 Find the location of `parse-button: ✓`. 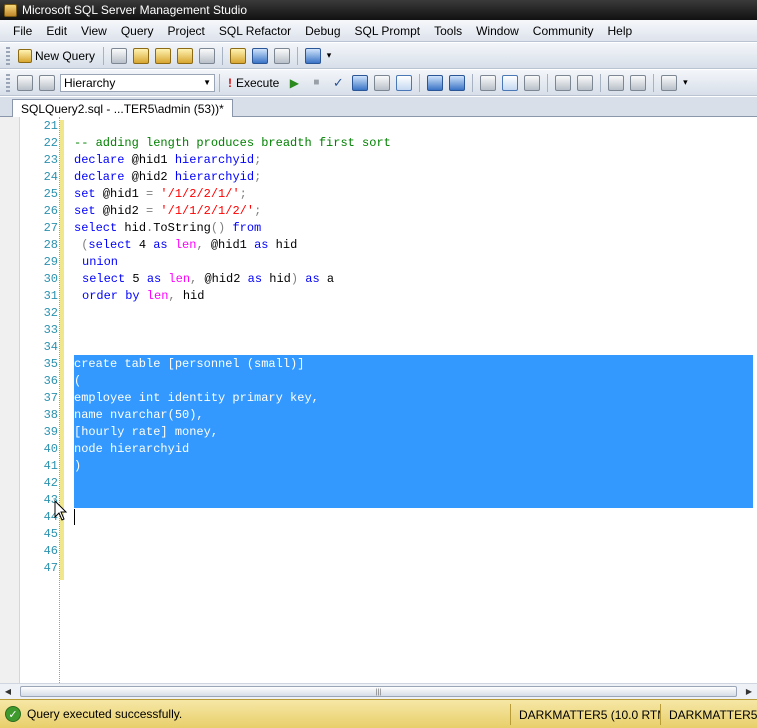

parse-button: ✓ is located at coordinates (338, 83).